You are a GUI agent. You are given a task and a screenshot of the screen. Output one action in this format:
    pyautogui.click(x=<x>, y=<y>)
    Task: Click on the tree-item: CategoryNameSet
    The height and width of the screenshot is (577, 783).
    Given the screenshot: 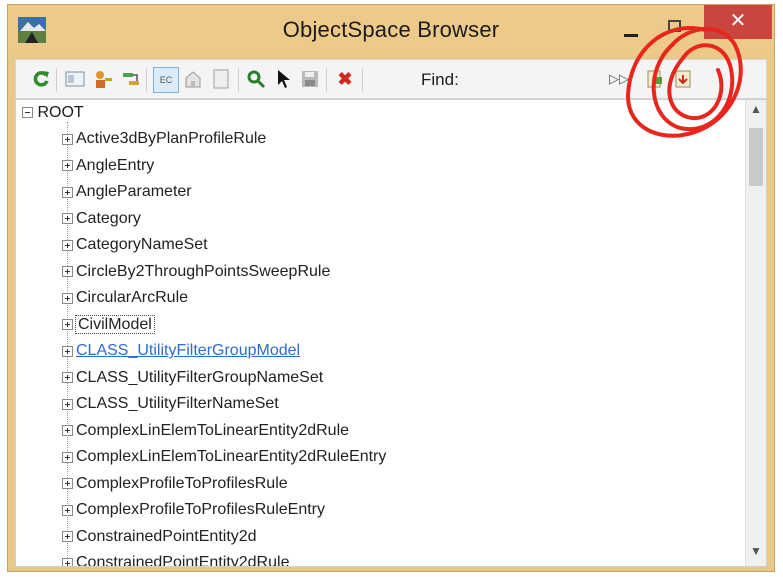 What is the action you would take?
    pyautogui.click(x=135, y=248)
    